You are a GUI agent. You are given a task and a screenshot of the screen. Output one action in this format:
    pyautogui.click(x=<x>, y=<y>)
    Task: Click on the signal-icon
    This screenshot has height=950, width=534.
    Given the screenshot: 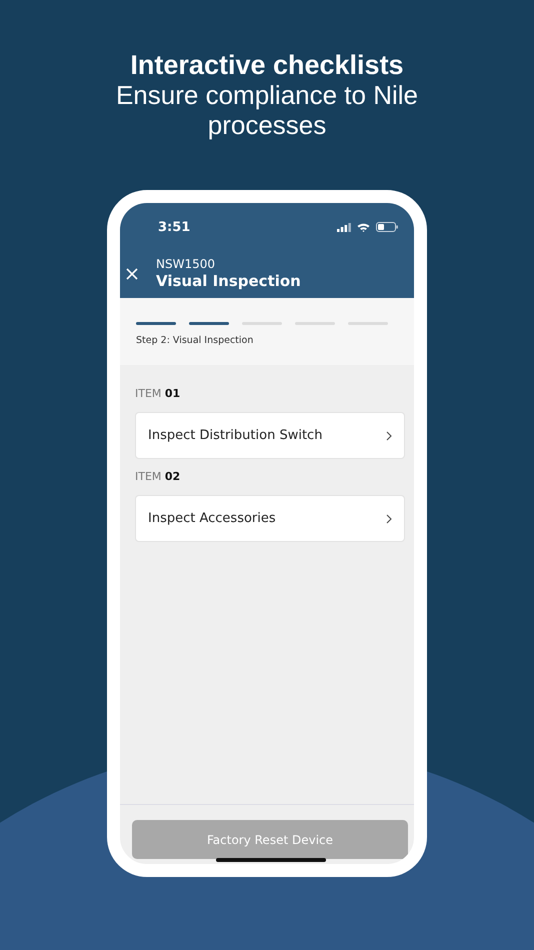 What is the action you would take?
    pyautogui.click(x=344, y=227)
    